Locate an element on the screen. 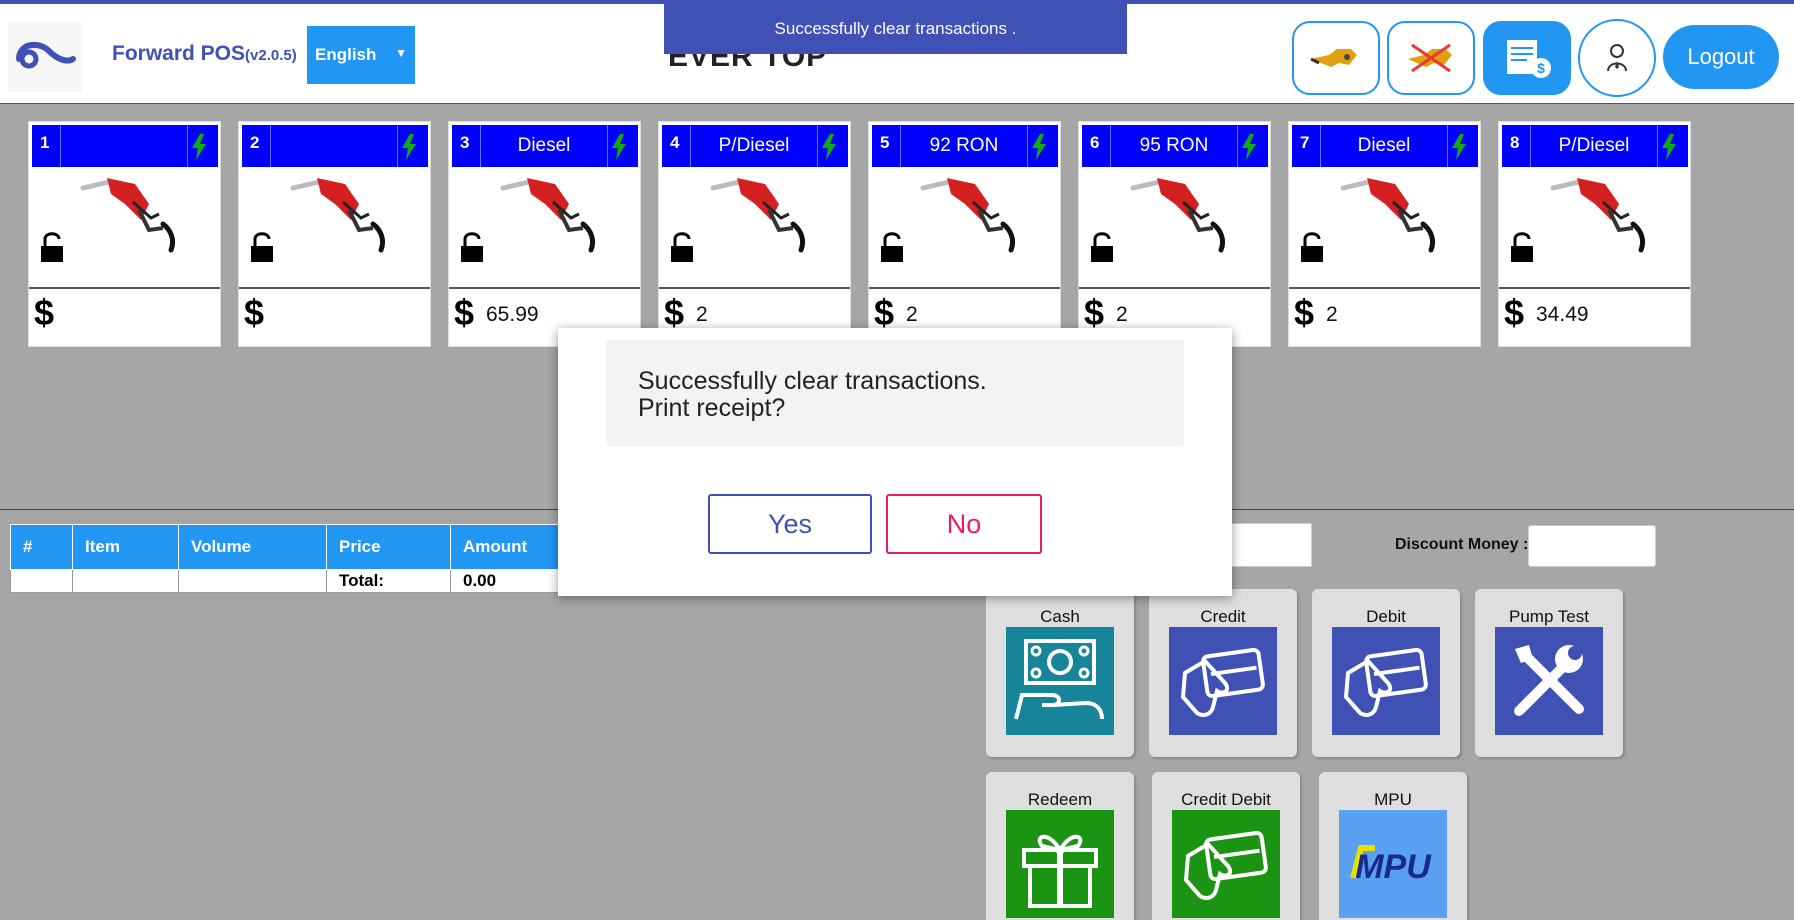 The image size is (1794, 920). pump-card-6: 6 95 RON $2 is located at coordinates (1174, 234).